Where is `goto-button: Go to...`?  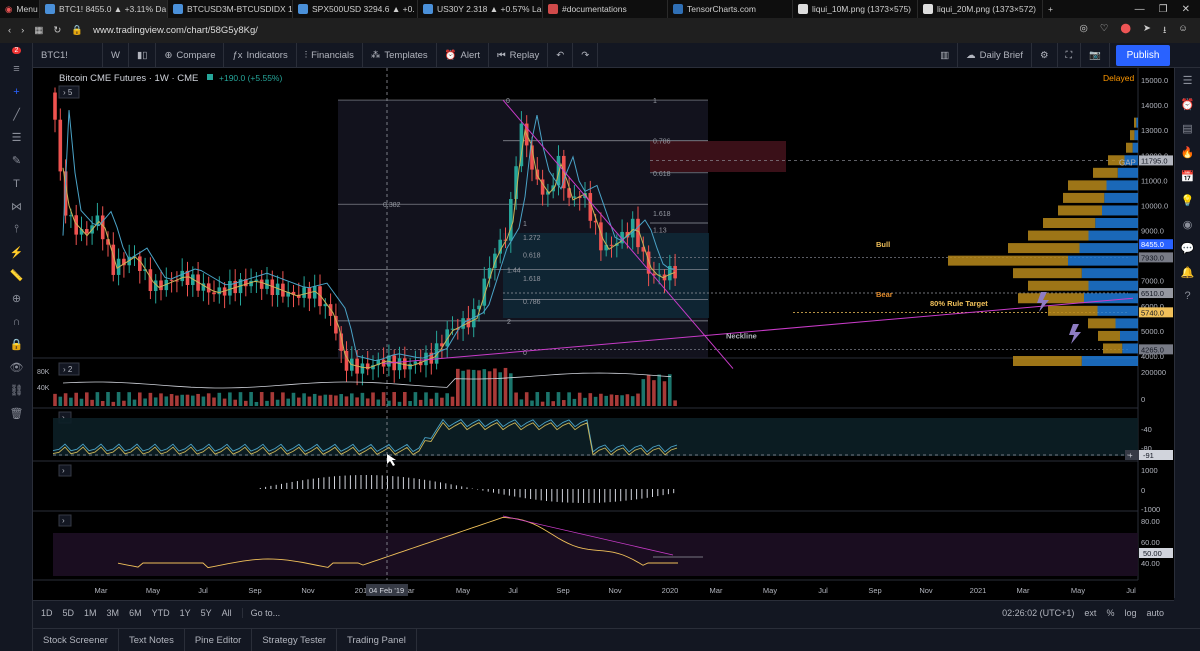
goto-button: Go to... is located at coordinates (260, 612).